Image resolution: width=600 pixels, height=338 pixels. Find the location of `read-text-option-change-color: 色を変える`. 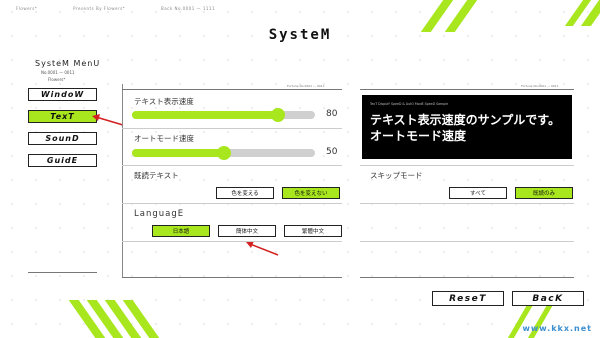

read-text-option-change-color: 色を変える is located at coordinates (245, 193).